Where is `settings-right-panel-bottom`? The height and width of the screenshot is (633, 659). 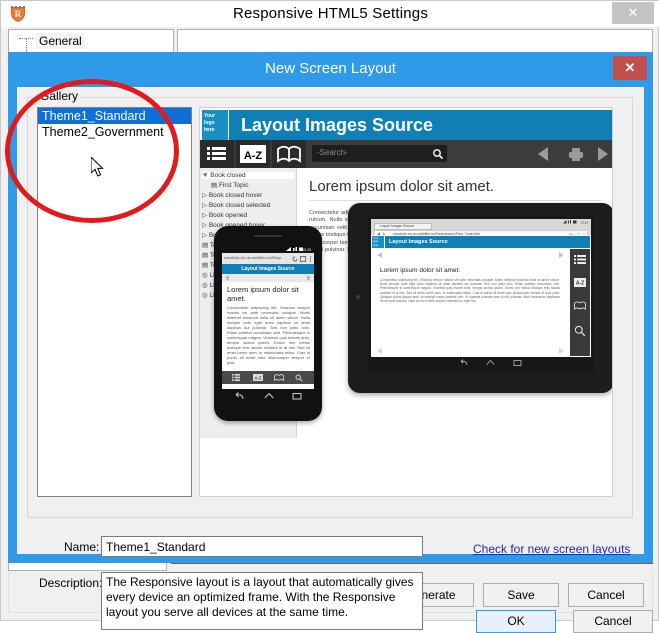 settings-right-panel-bottom is located at coordinates (412, 567).